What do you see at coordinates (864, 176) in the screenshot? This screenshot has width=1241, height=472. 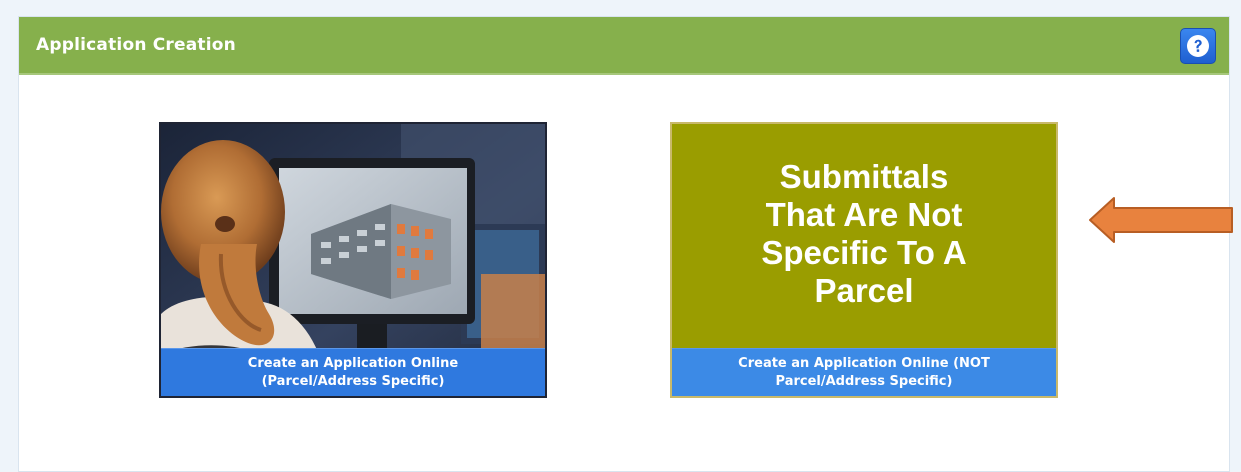 I see `tile-headline-line: Submittals` at bounding box center [864, 176].